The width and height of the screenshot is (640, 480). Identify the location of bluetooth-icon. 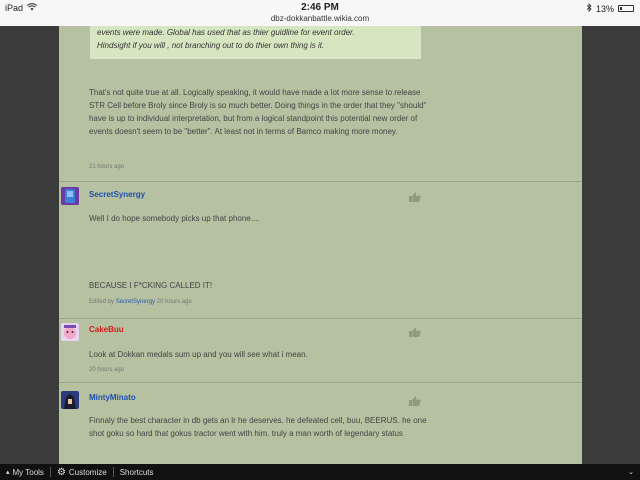
(589, 8).